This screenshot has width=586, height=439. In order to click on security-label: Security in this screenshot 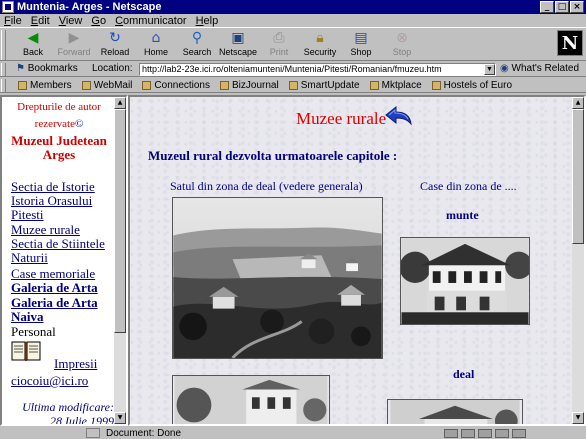, I will do `click(320, 52)`.